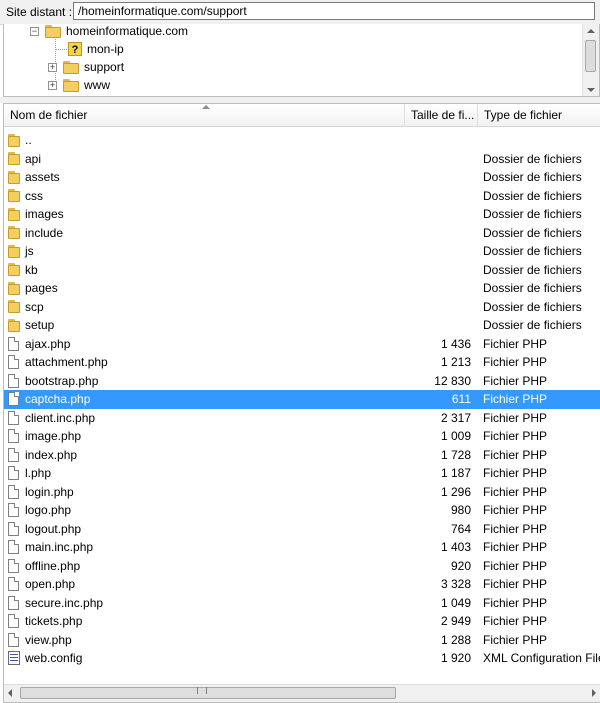  I want to click on file-row: css Dossier de fichiers, so click(302, 196).